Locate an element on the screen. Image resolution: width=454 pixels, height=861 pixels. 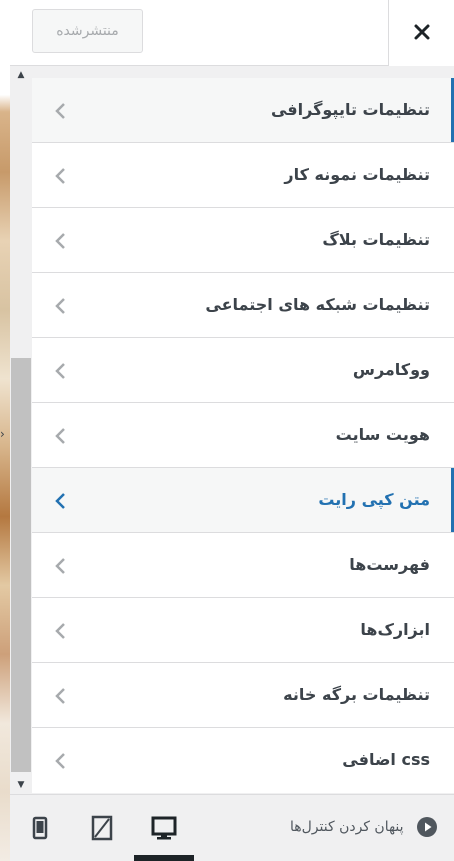
section-label: تنظیمات بلاگ is located at coordinates (376, 239).